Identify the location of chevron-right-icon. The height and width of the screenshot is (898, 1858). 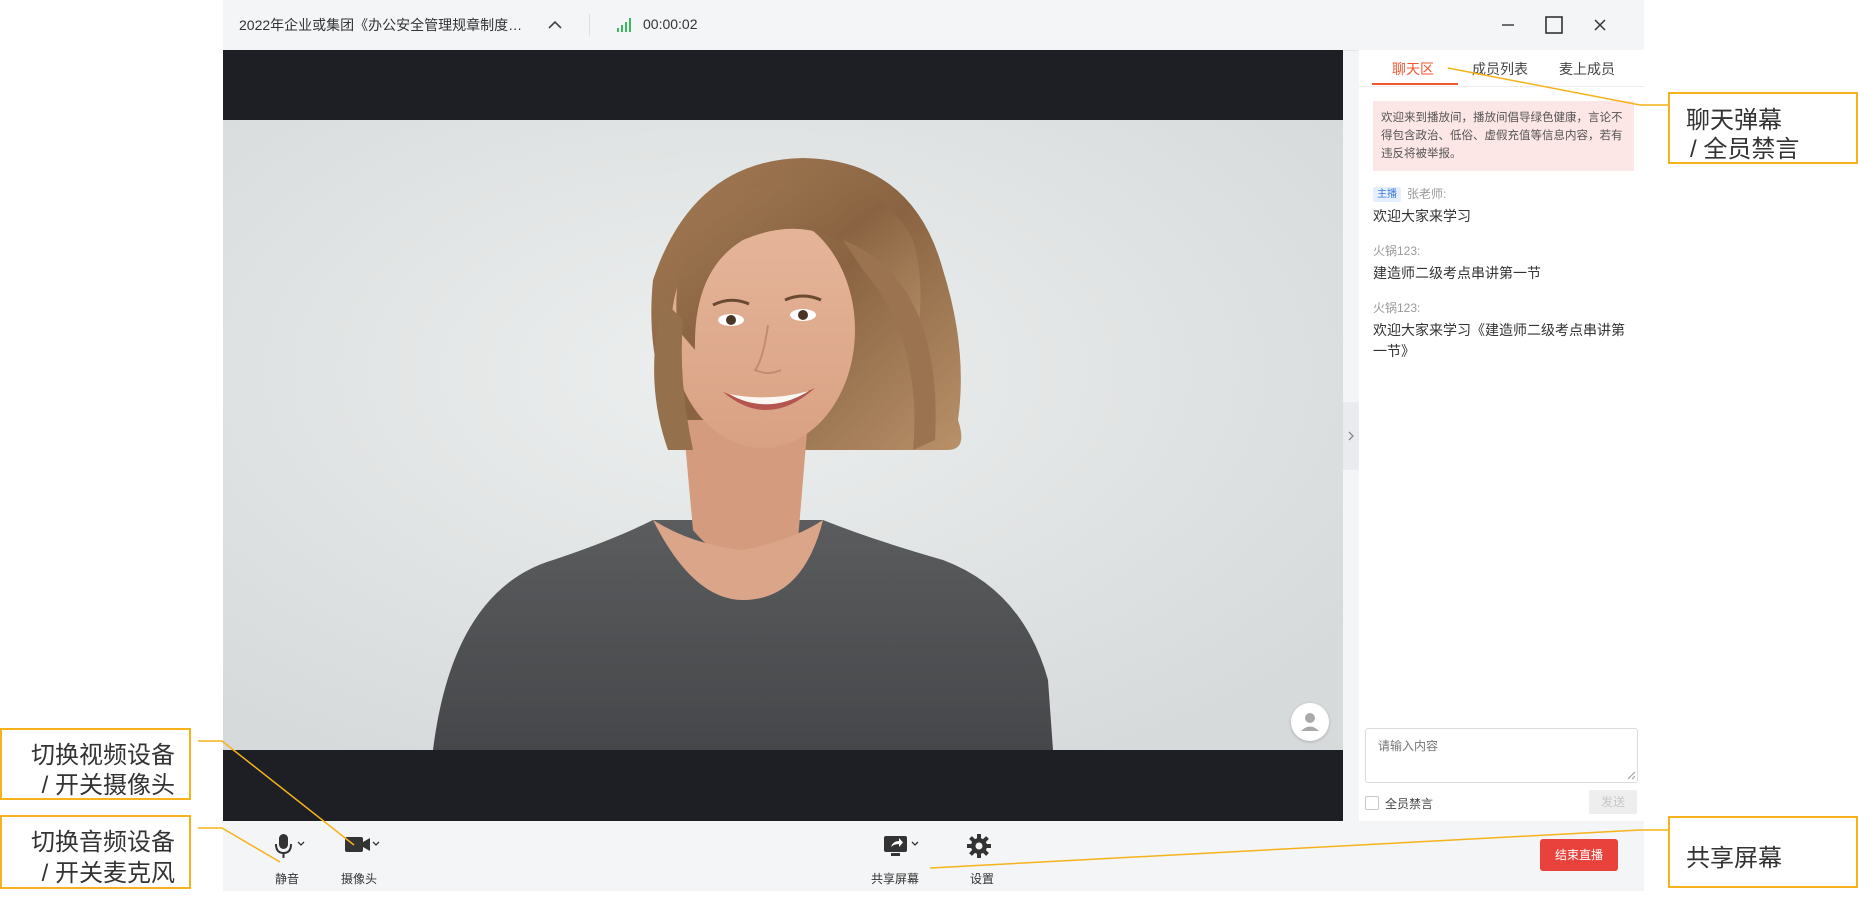
(1351, 436).